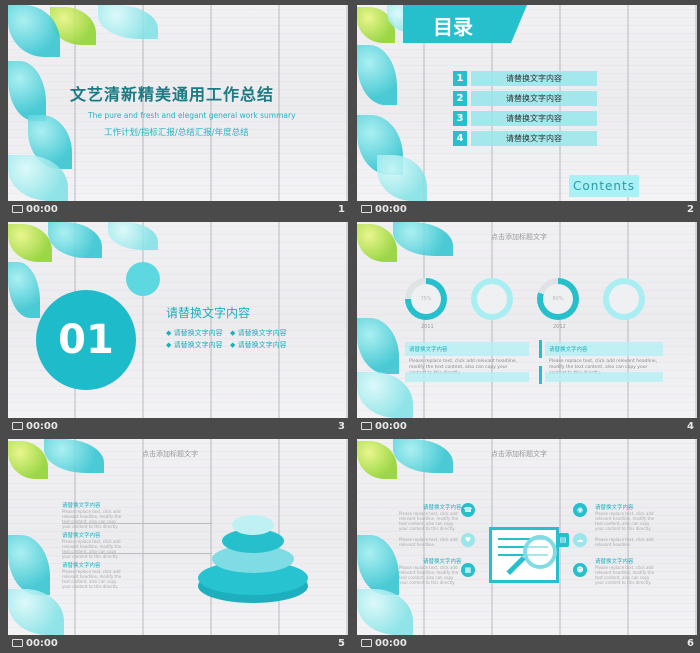 The height and width of the screenshot is (653, 700). Describe the element at coordinates (563, 540) in the screenshot. I see `book-icon: ▤` at that location.